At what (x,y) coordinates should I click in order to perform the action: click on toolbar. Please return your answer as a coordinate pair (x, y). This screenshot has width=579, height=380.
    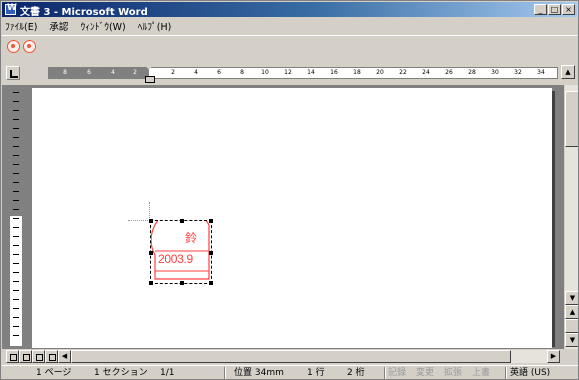
    Looking at the image, I should click on (289, 46).